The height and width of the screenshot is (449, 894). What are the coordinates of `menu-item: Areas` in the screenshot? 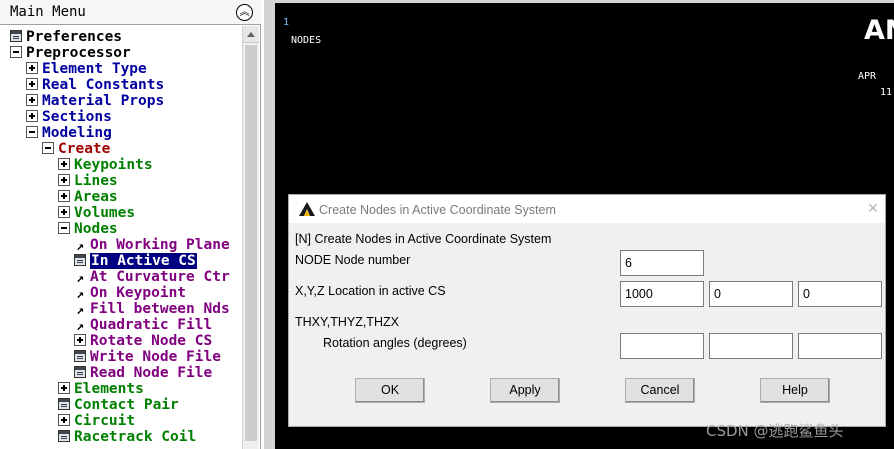 It's located at (88, 197).